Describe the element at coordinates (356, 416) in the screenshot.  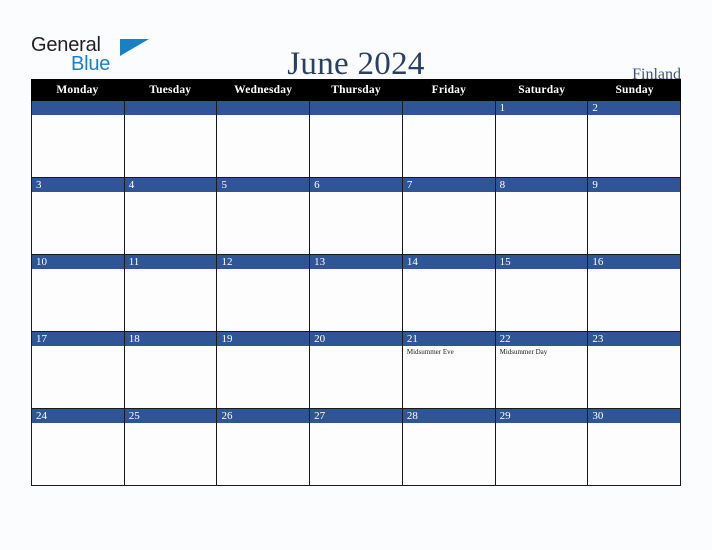
I see `day-number-band: 27` at that location.